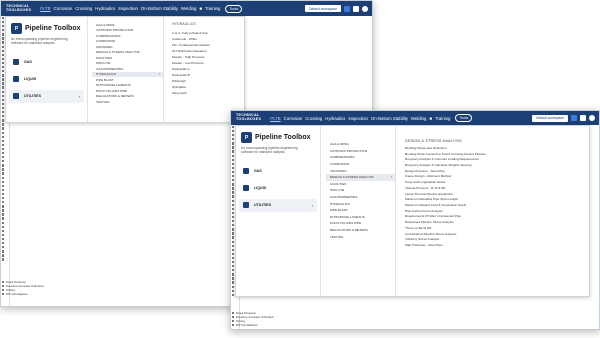  What do you see at coordinates (360, 210) in the screenshot?
I see `submenu-item: PIPE BLAST` at bounding box center [360, 210].